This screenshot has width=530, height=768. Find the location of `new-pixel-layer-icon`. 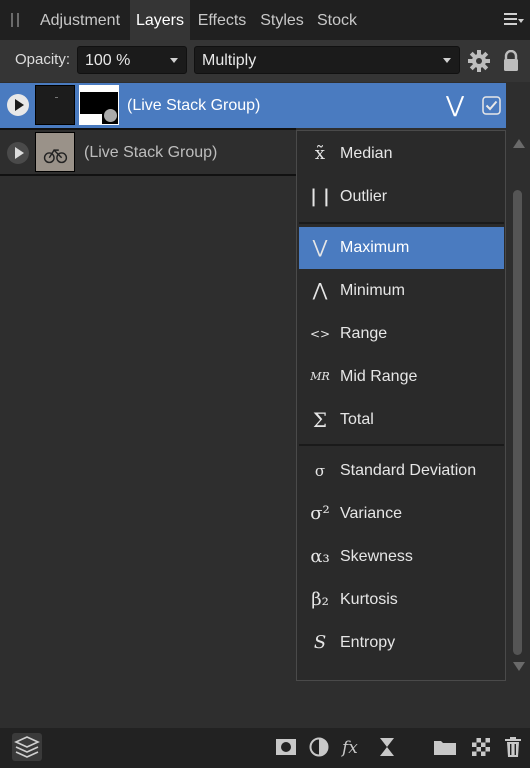

new-pixel-layer-icon is located at coordinates (481, 747).